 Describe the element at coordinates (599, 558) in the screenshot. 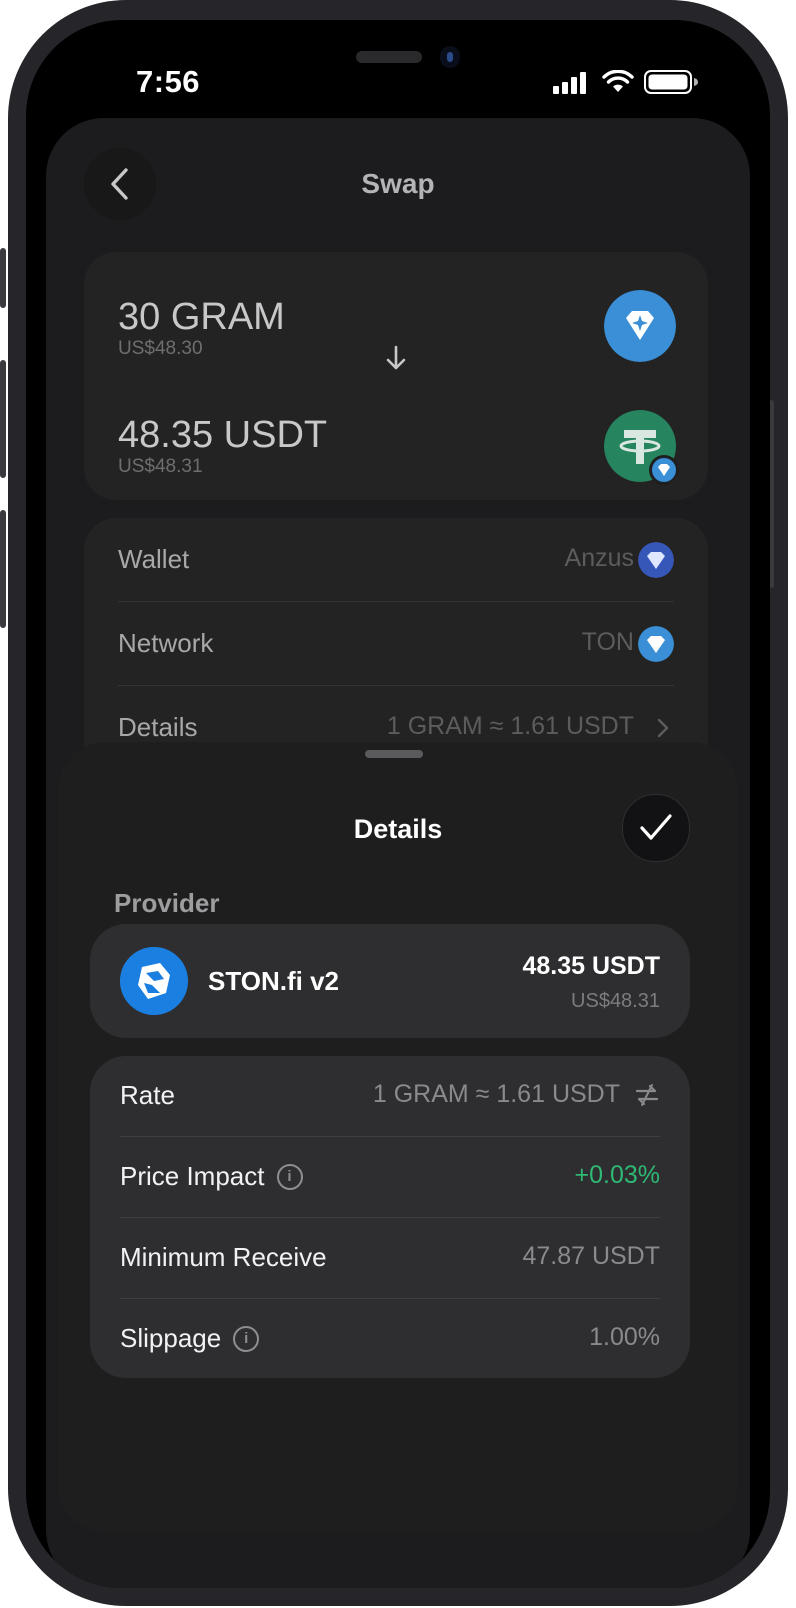

I see `wallet-value: Anzus` at that location.